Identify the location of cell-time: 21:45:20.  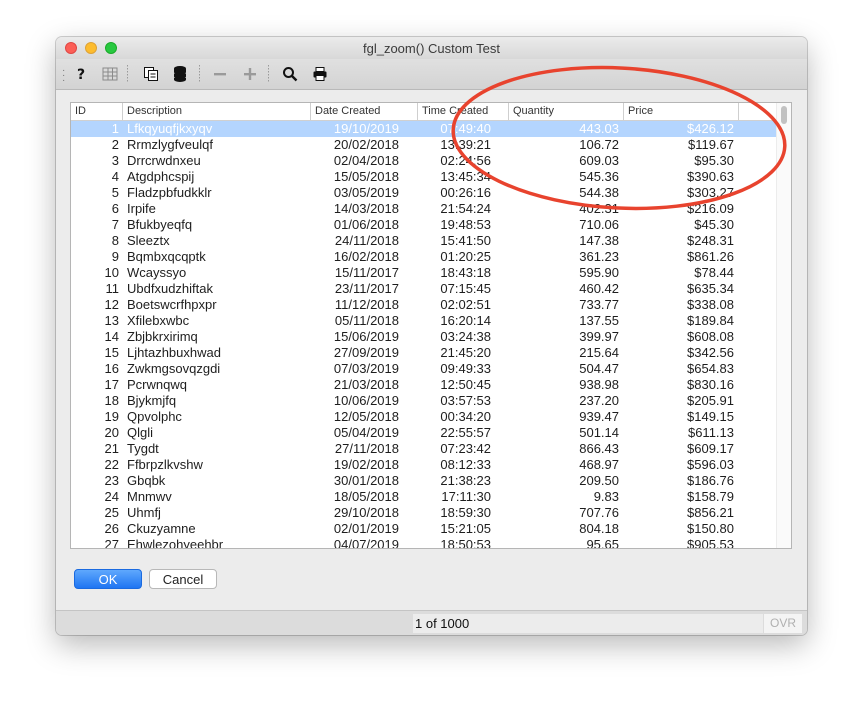
(465, 352).